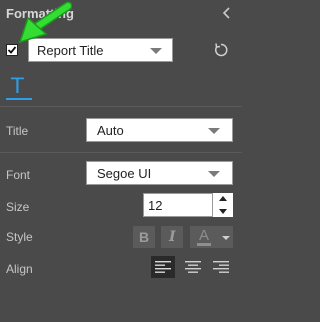 Image resolution: width=320 pixels, height=322 pixels. I want to click on italic-icon: I, so click(172, 237).